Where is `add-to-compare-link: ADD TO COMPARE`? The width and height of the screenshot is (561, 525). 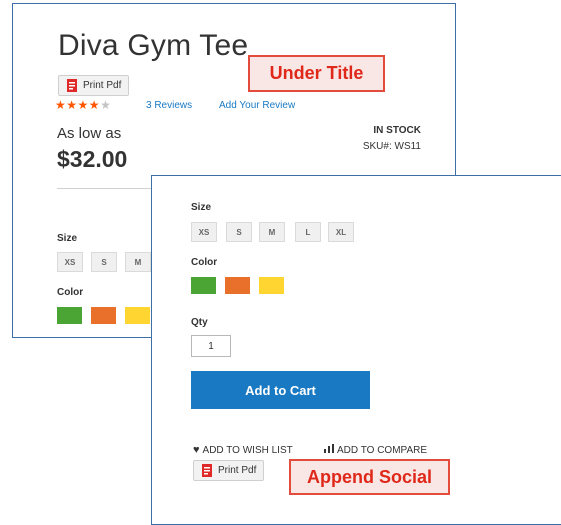
add-to-compare-link: ADD TO COMPARE is located at coordinates (375, 450).